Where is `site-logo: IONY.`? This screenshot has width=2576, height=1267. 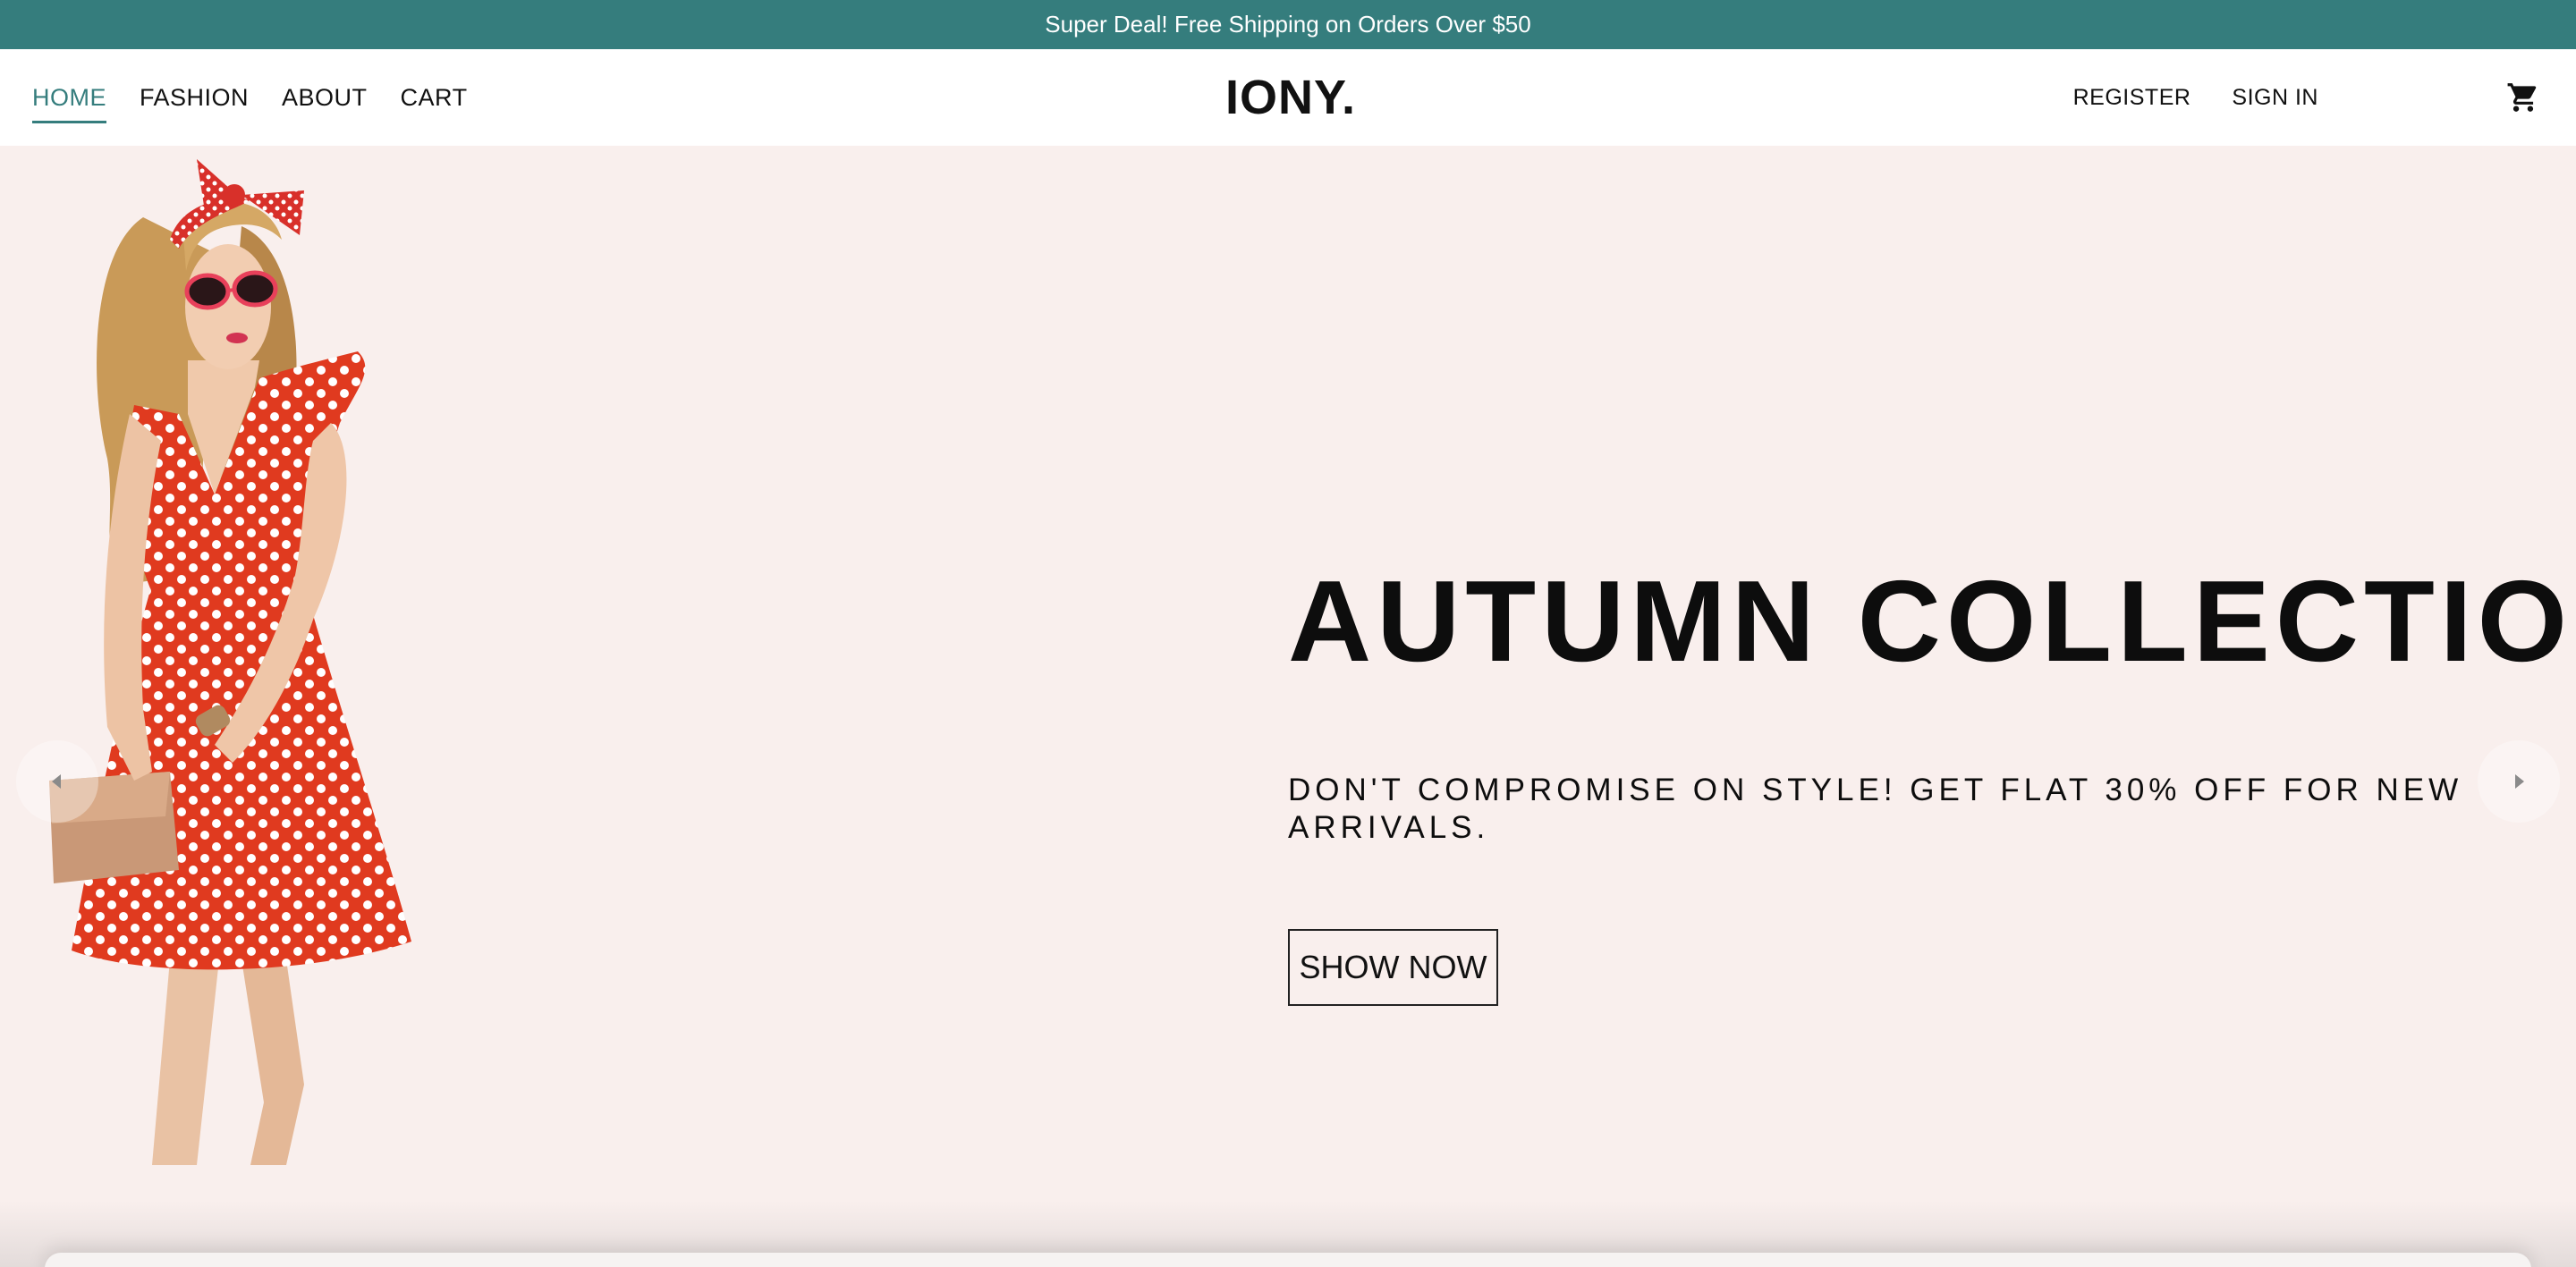 site-logo: IONY. is located at coordinates (1290, 97).